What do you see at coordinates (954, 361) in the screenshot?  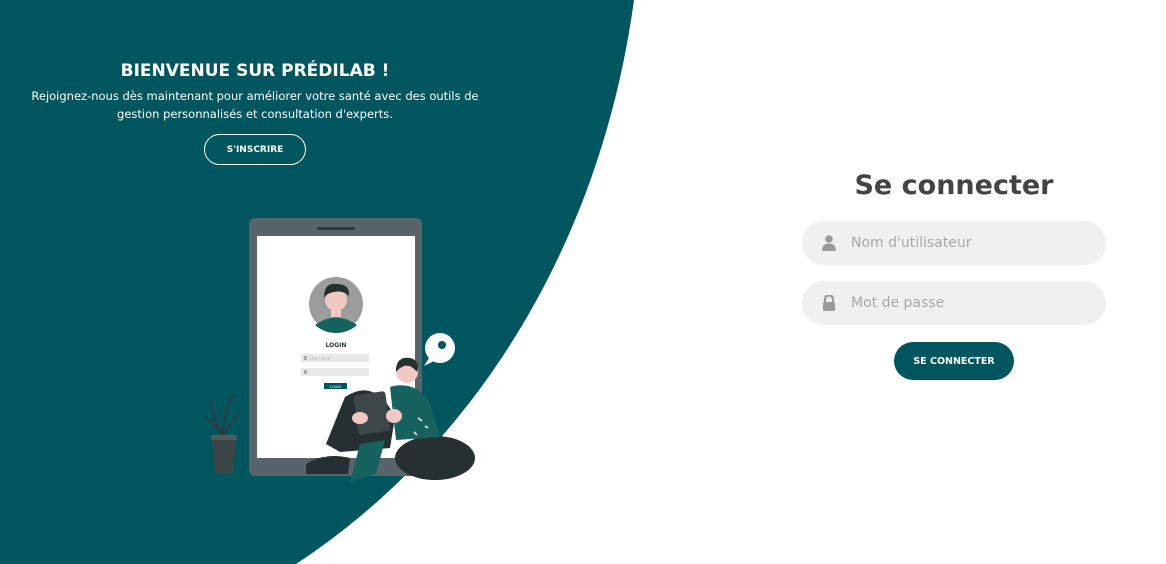 I see `login-button: SE CONNECTER` at bounding box center [954, 361].